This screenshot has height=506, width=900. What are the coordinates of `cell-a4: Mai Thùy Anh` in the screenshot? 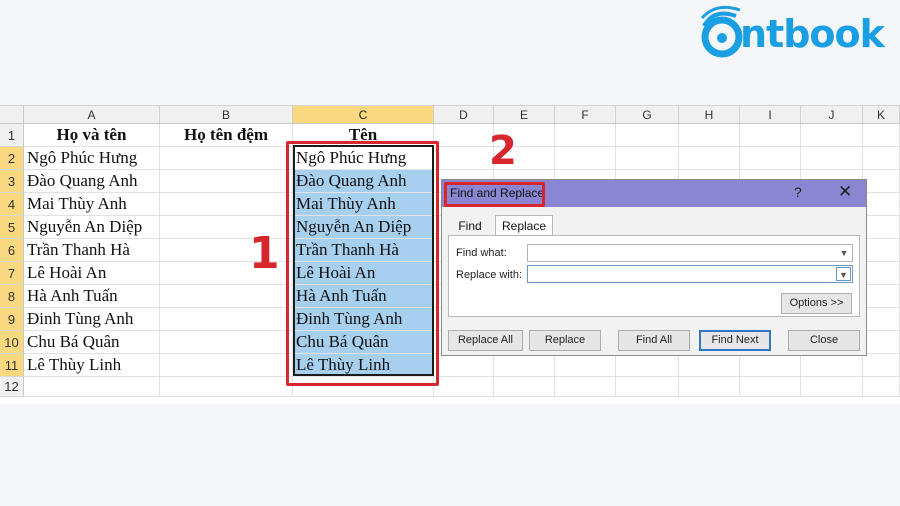 It's located at (92, 204).